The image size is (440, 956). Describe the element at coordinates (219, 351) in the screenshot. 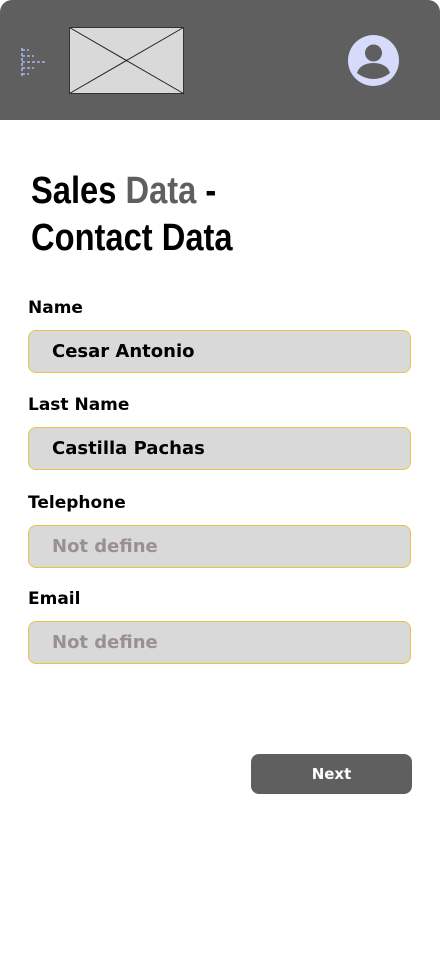

I see `name-field` at that location.